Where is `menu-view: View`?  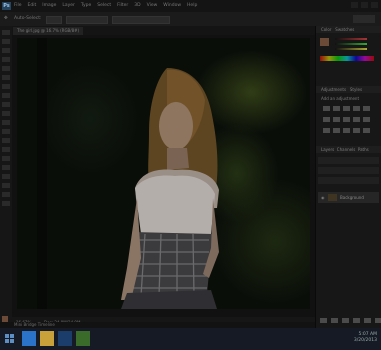
menu-view: View is located at coordinates (152, 6).